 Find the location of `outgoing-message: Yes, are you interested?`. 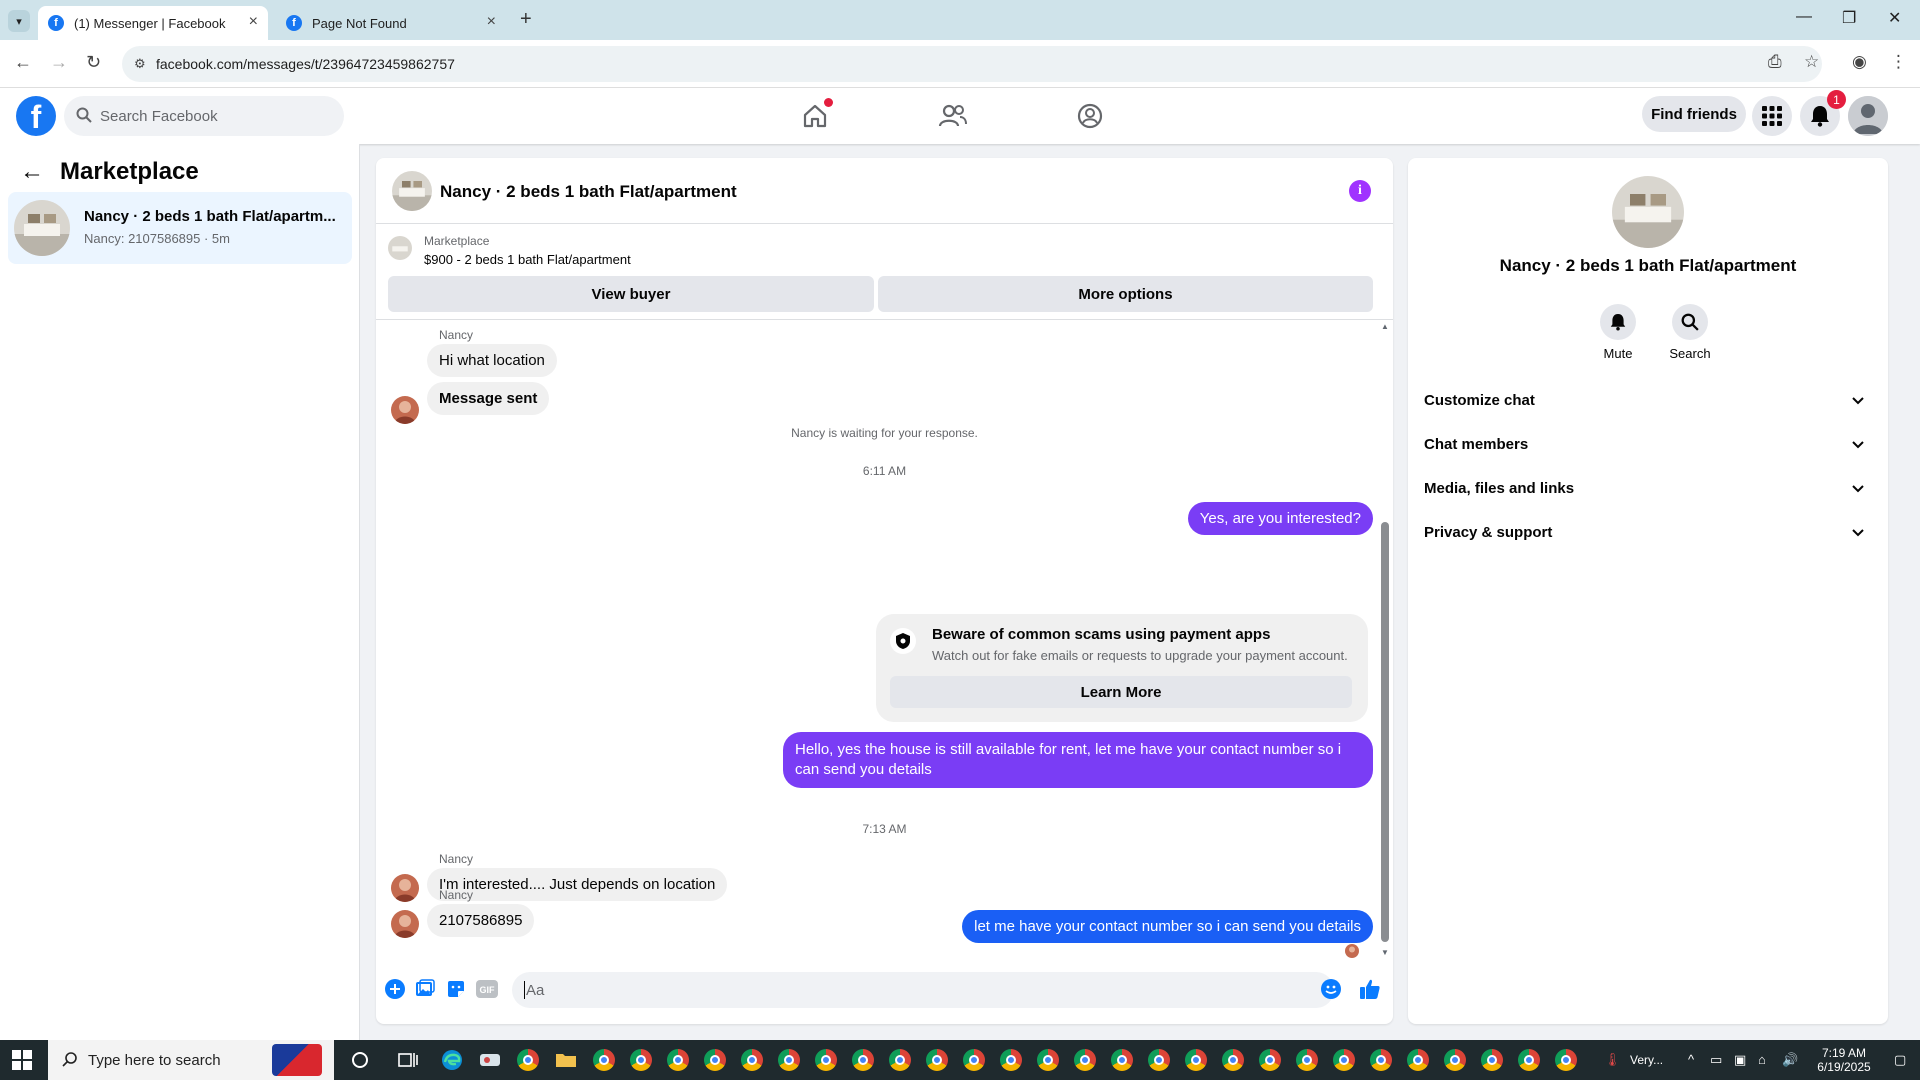

outgoing-message: Yes, are you interested? is located at coordinates (1280, 518).